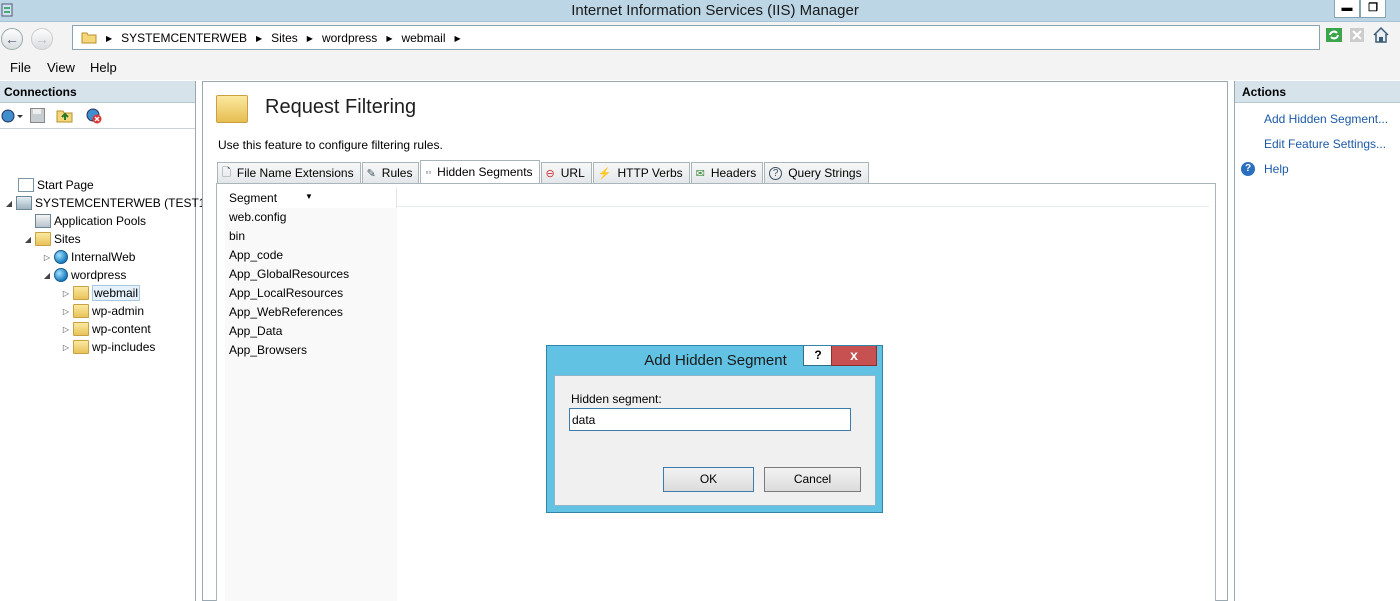  I want to click on list-item: web.config, so click(257, 219).